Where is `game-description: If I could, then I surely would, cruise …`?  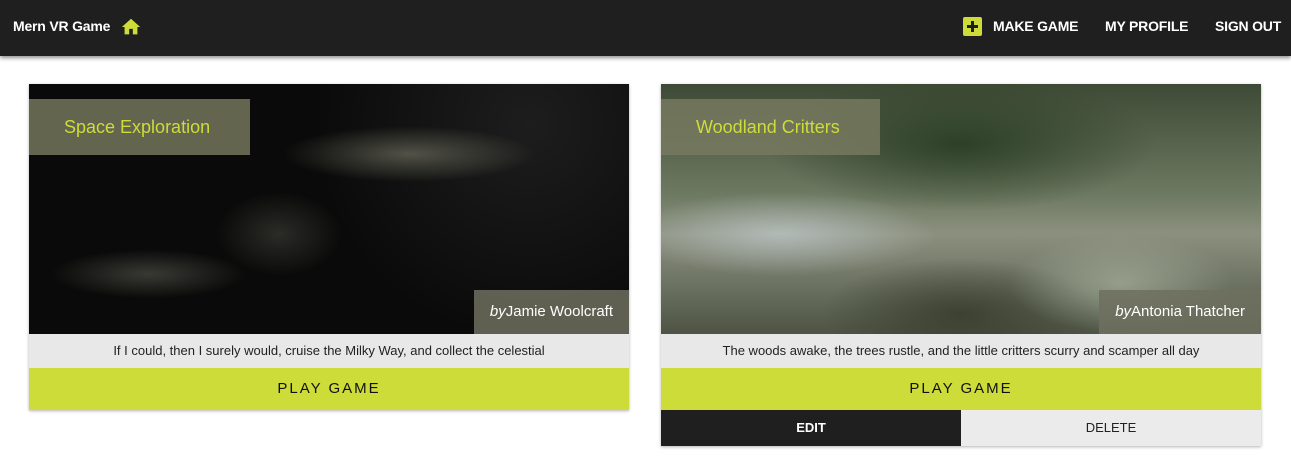 game-description: If I could, then I surely would, cruise … is located at coordinates (329, 351).